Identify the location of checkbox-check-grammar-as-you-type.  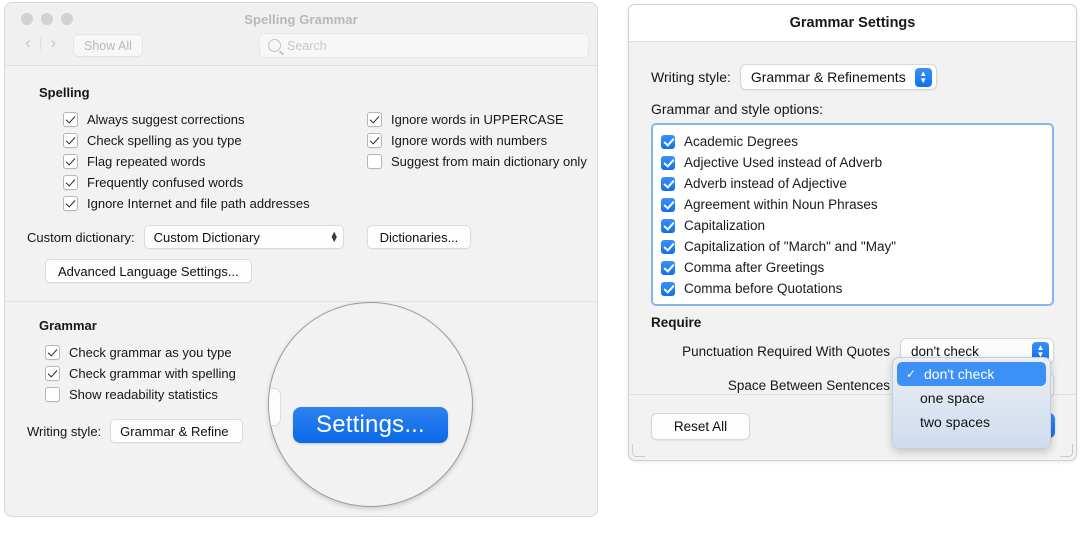
(52, 352).